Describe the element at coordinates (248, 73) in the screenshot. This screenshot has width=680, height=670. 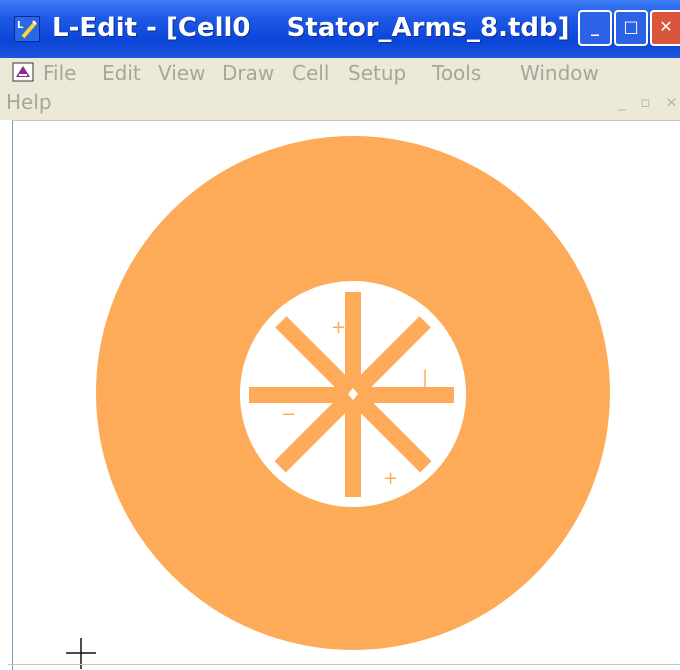
I see `menu-draw: Draw` at that location.